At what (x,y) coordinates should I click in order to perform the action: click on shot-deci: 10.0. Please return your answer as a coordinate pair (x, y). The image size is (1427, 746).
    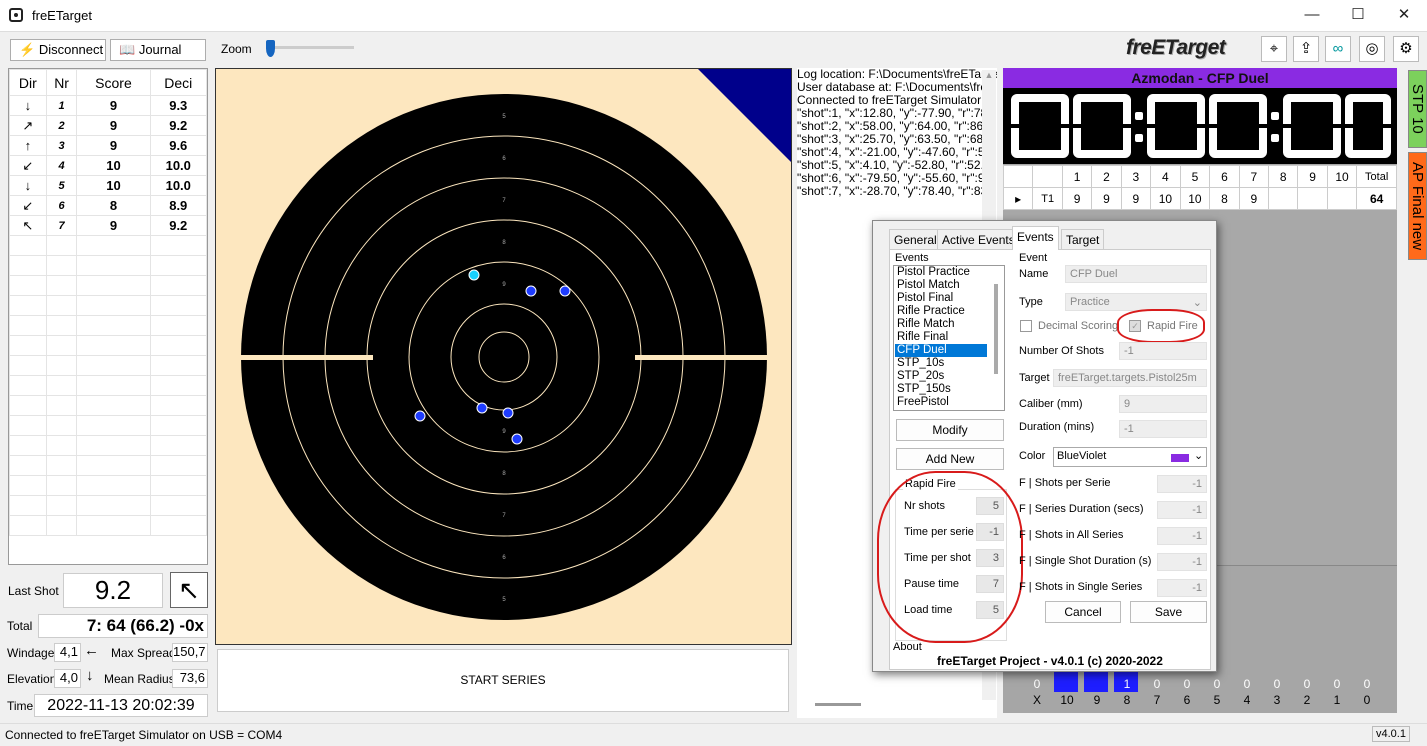
    Looking at the image, I should click on (178, 185).